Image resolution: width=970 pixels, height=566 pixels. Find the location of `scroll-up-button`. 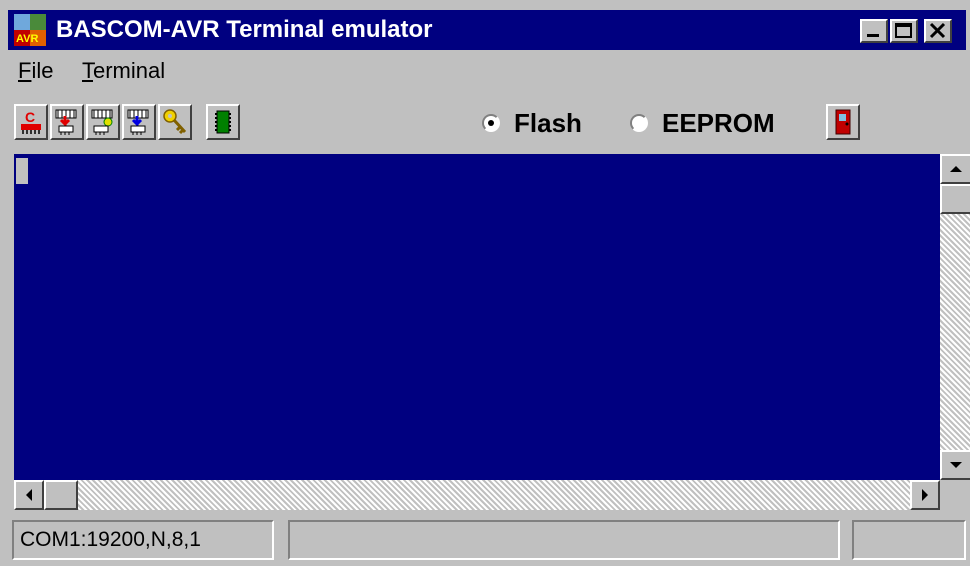

scroll-up-button is located at coordinates (955, 169).